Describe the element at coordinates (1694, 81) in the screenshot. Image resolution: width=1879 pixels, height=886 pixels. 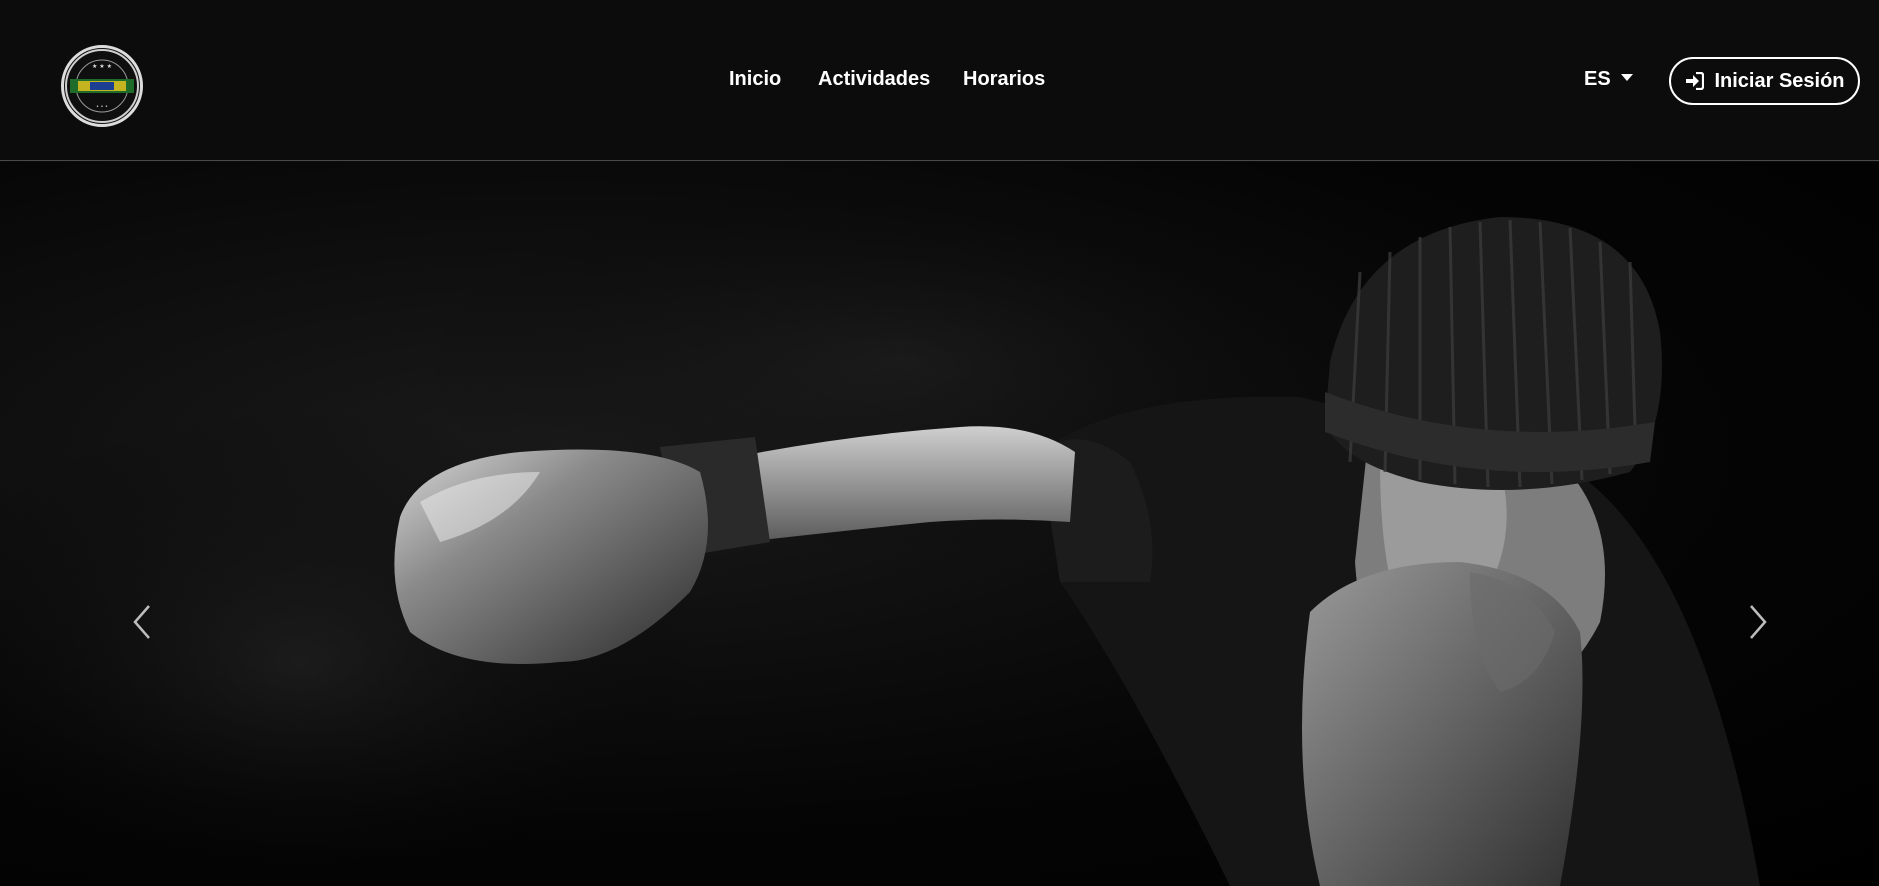
I see `sign-in-icon` at that location.